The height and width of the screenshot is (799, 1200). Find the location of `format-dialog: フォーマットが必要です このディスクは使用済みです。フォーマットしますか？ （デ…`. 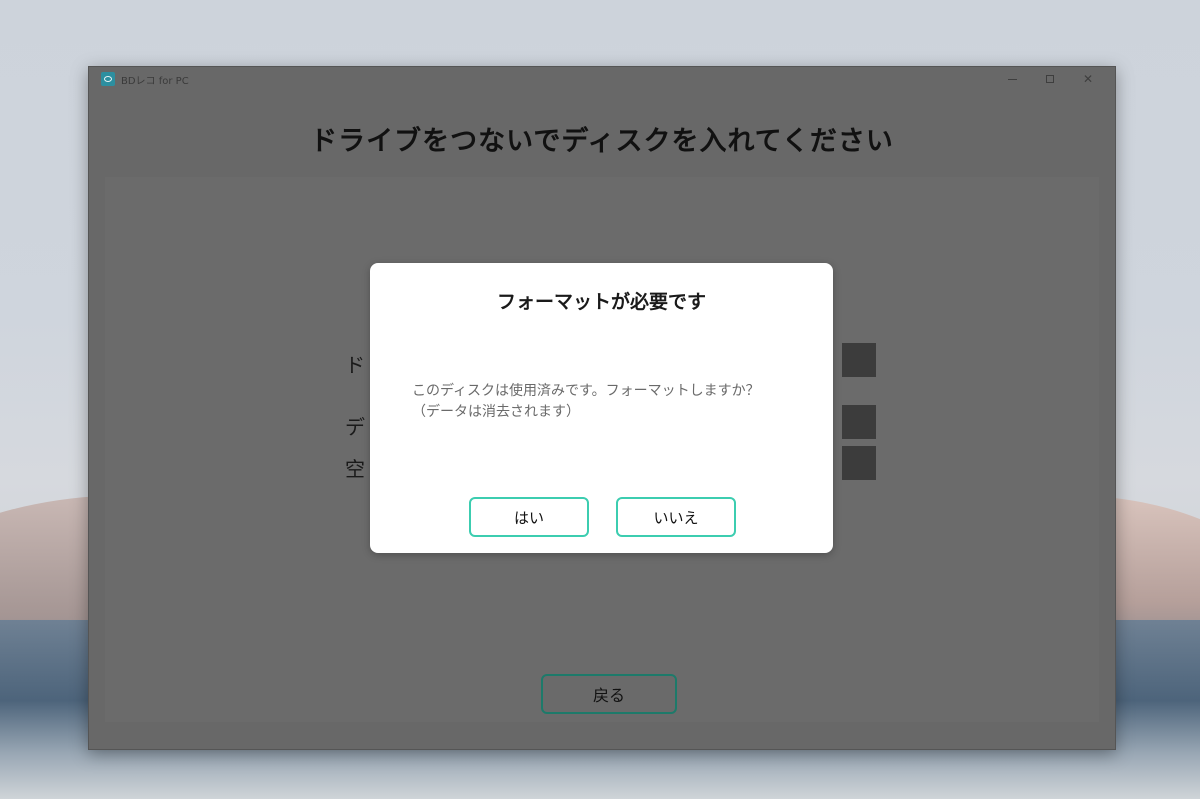

format-dialog: フォーマットが必要です このディスクは使用済みです。フォーマットしますか？ （デ… is located at coordinates (601, 408).